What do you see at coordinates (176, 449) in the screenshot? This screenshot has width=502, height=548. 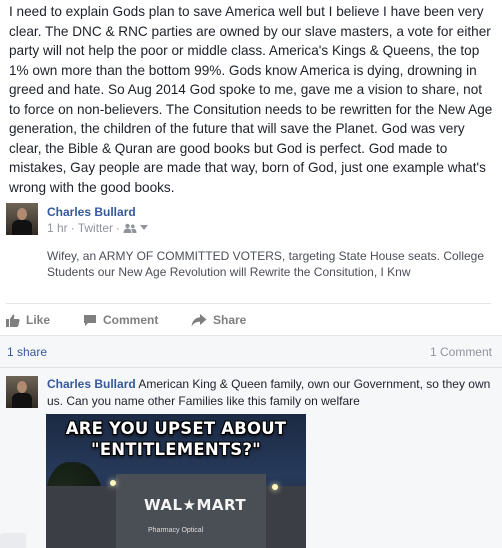 I see `meme-caption-line2: "ENTITLEMENTS?"` at bounding box center [176, 449].